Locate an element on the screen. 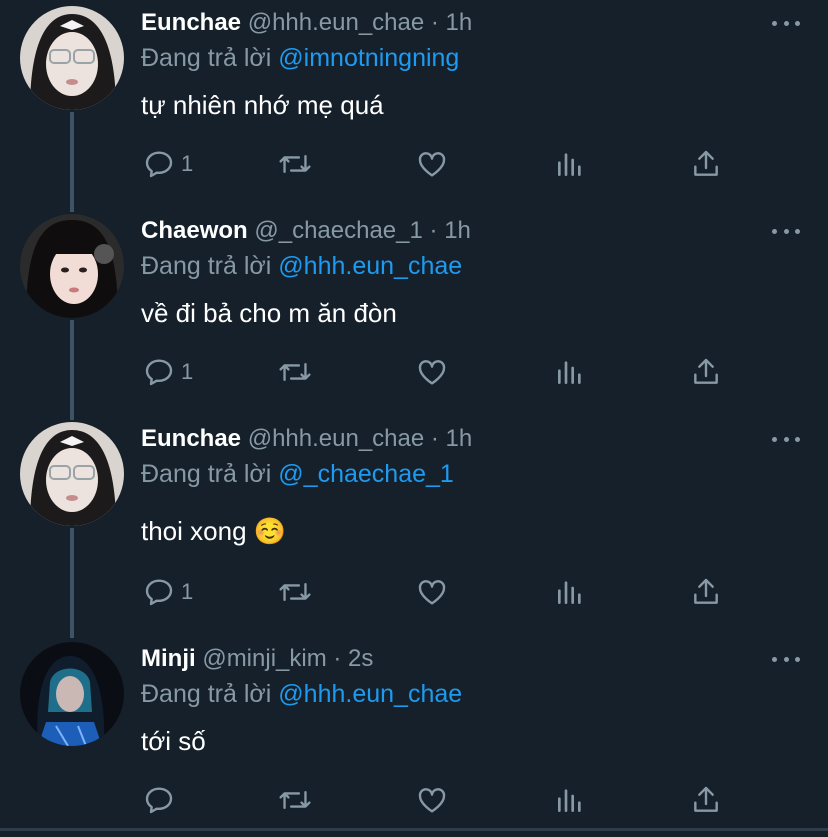 The image size is (828, 837). author-handle: @_chaechae_1 is located at coordinates (338, 230).